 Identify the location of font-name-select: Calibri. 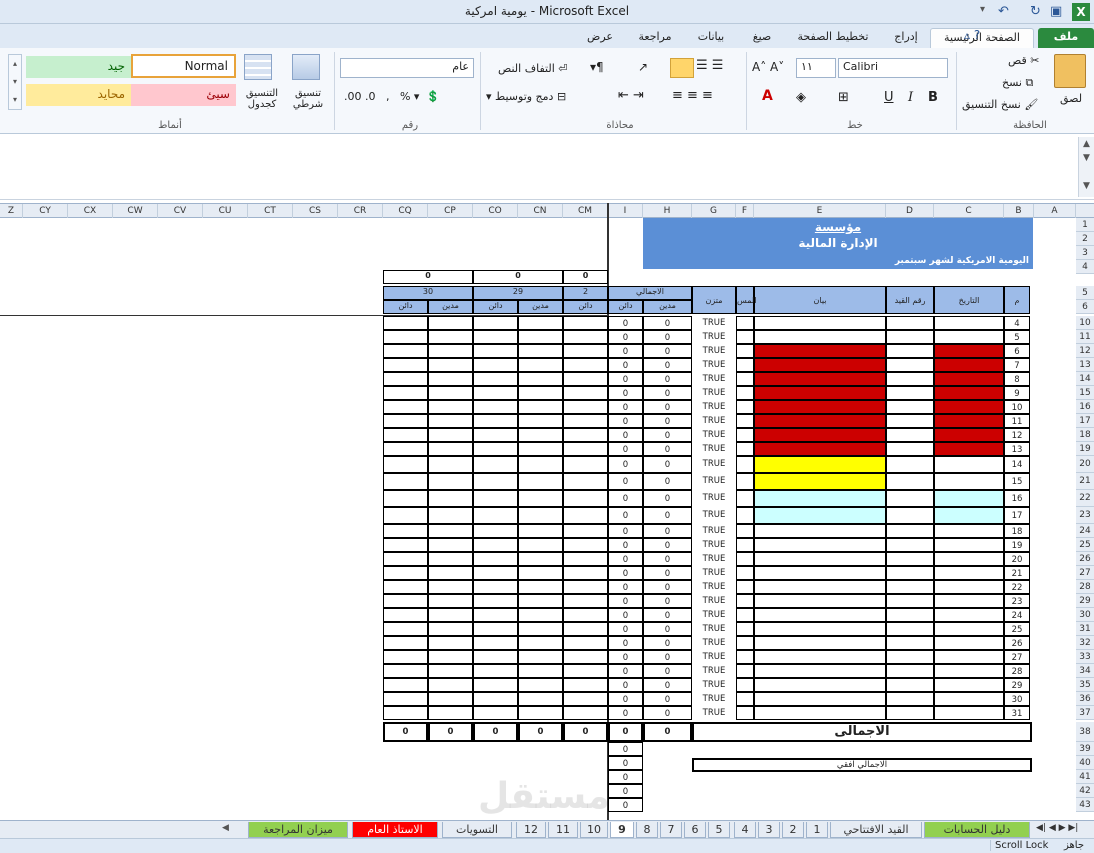
(893, 68).